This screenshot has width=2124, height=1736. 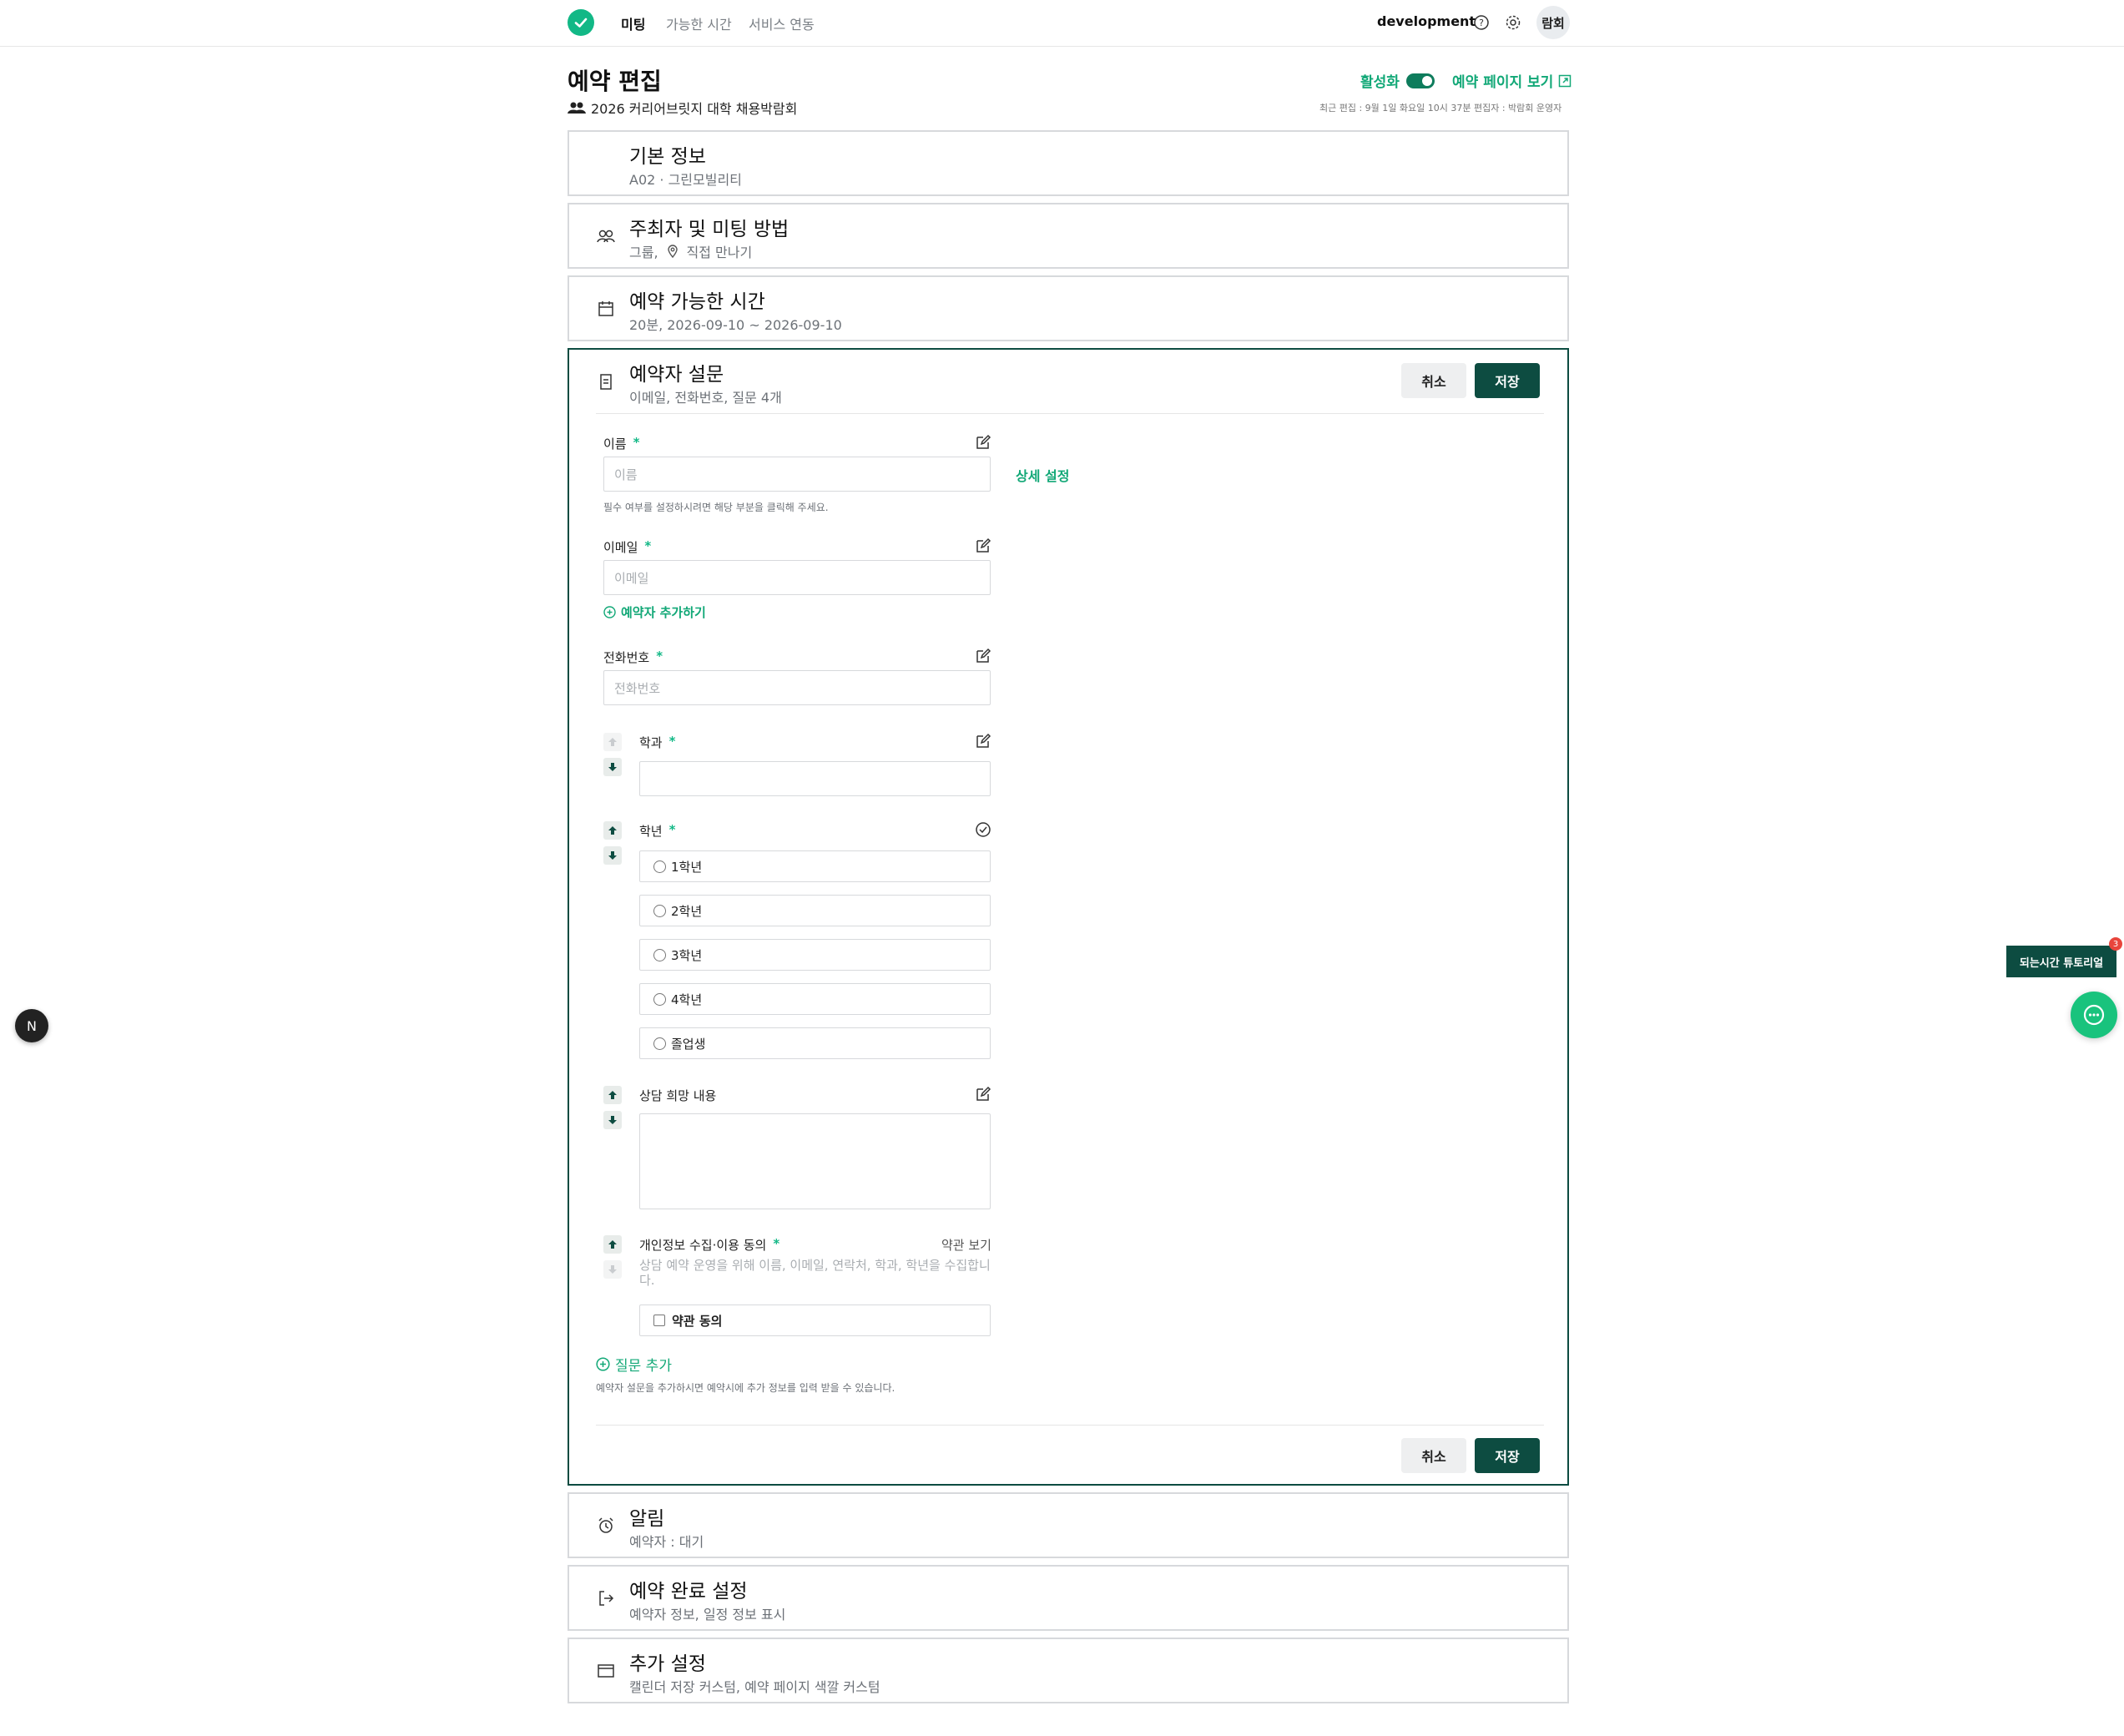 I want to click on section-subtitle: 예약자 : 대기, so click(x=666, y=1542).